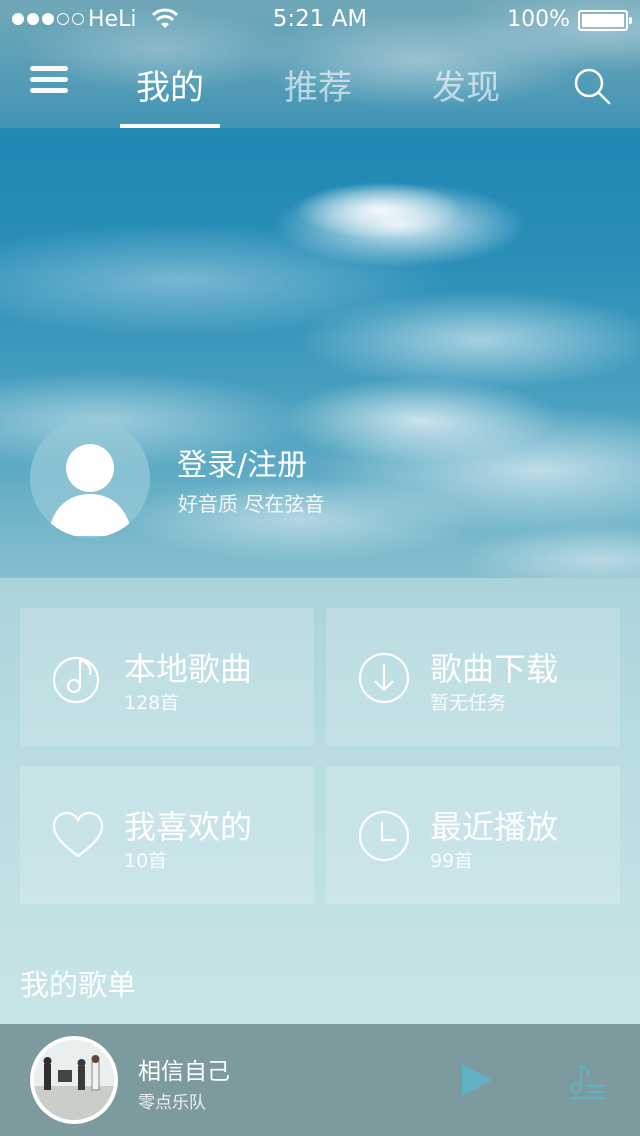 The image size is (640, 1136). Describe the element at coordinates (170, 126) in the screenshot. I see `active-tab-indicator` at that location.